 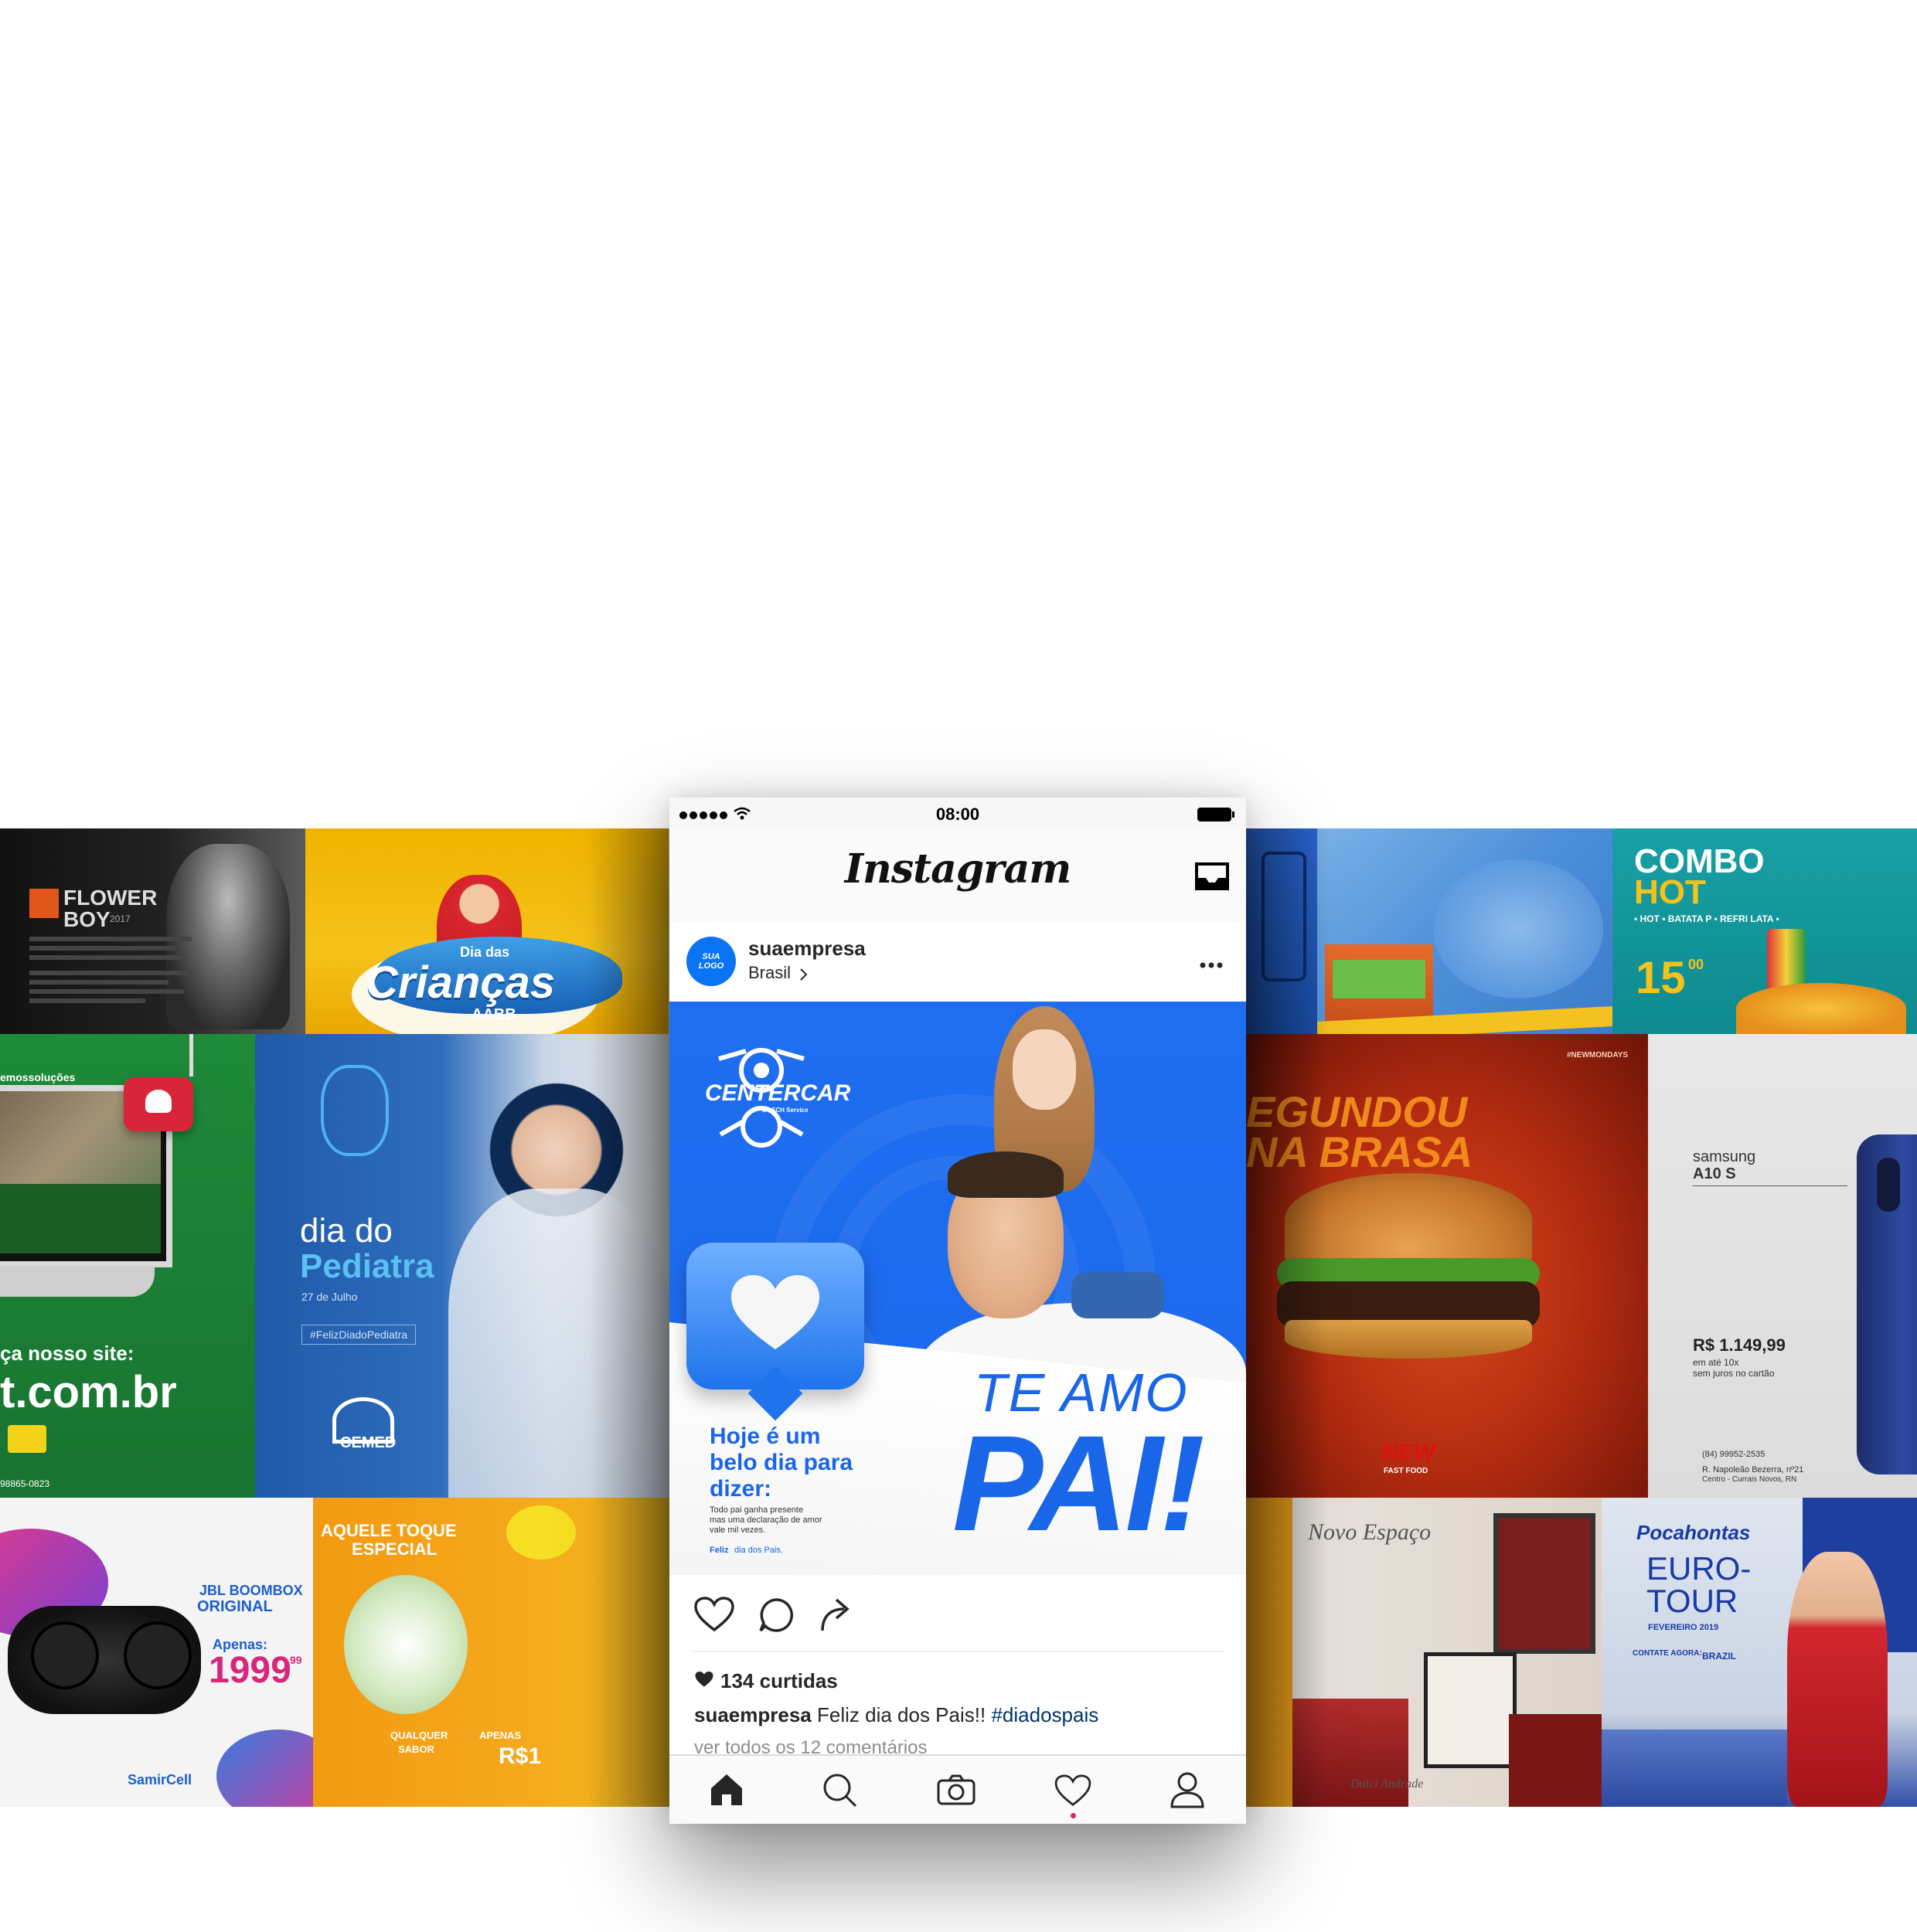 What do you see at coordinates (1693, 1532) in the screenshot?
I see `tour-brand: Pocahontas` at bounding box center [1693, 1532].